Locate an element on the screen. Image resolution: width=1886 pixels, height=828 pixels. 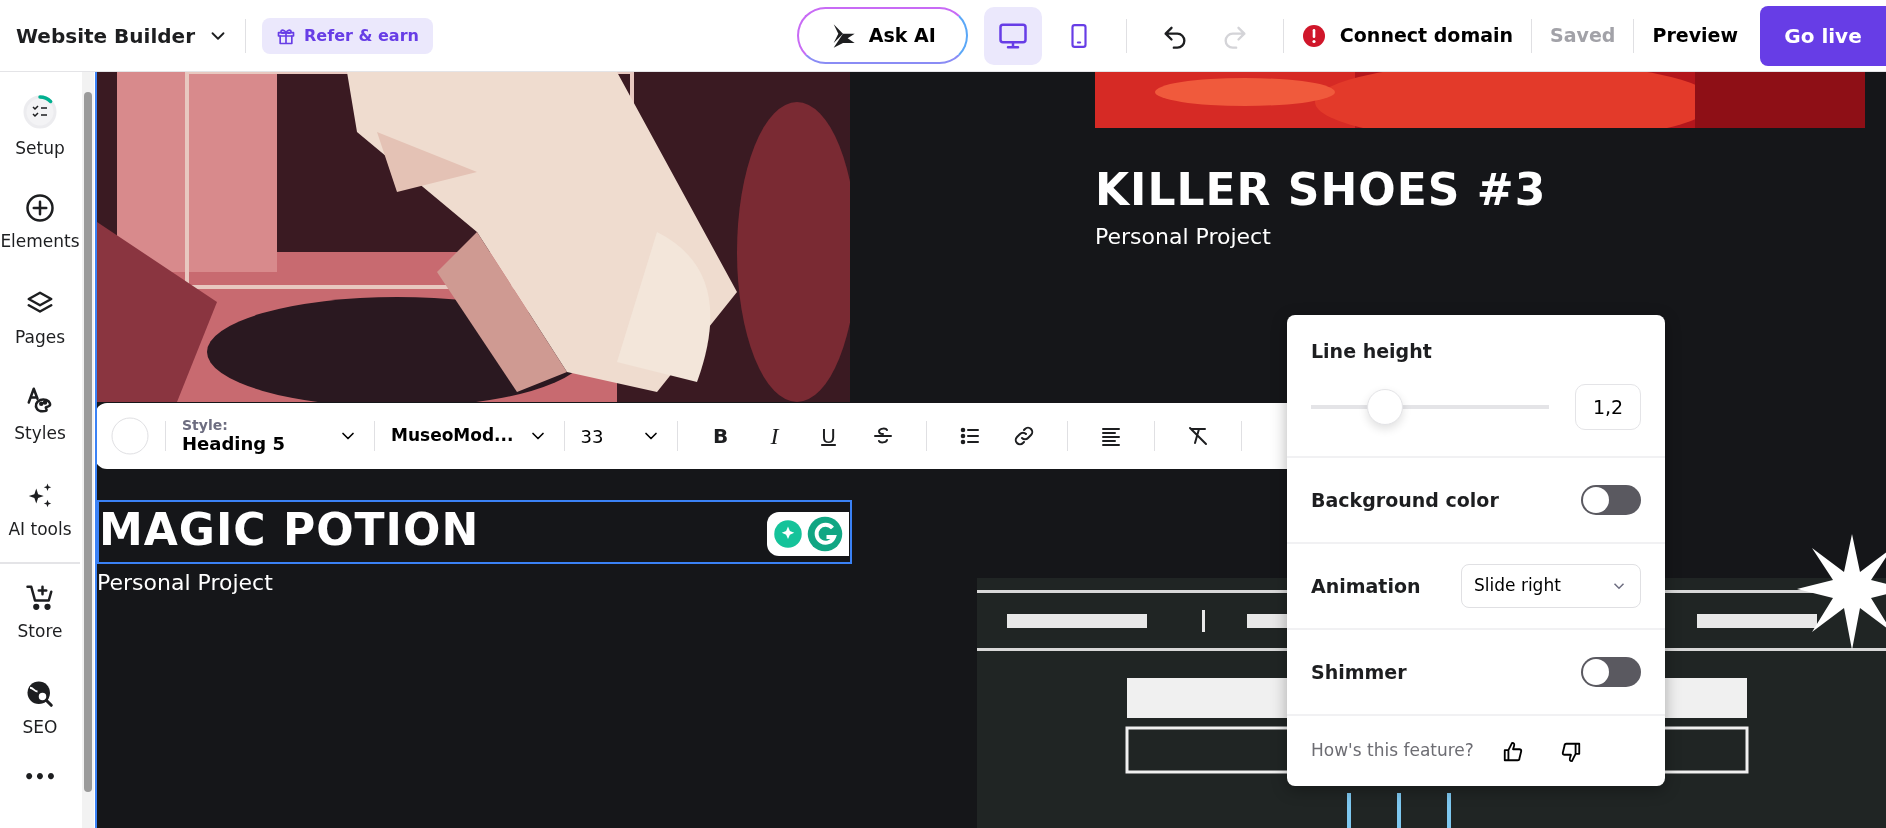
sidebar-label: Setup is located at coordinates (40, 149).